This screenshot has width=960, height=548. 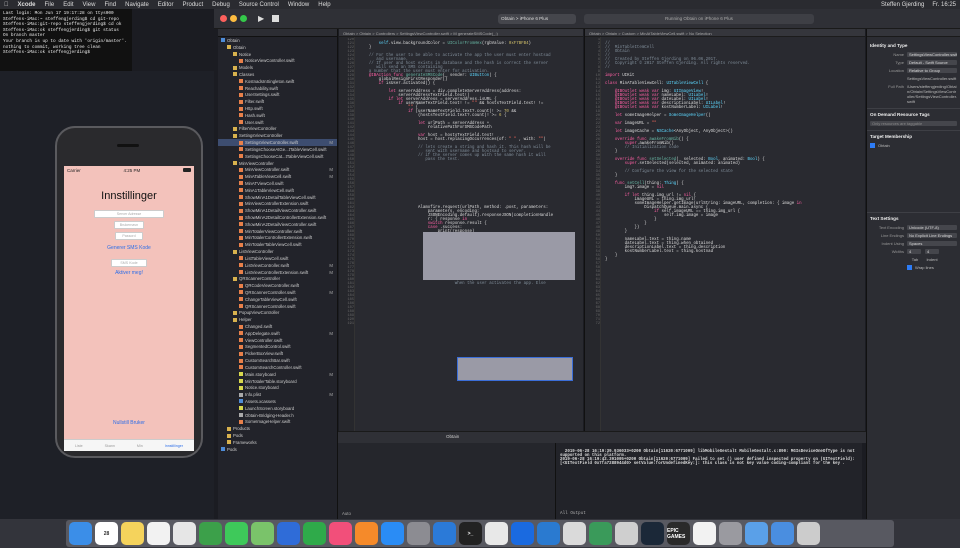 What do you see at coordinates (932, 251) in the screenshot?
I see `indent-width-field: 4` at bounding box center [932, 251].